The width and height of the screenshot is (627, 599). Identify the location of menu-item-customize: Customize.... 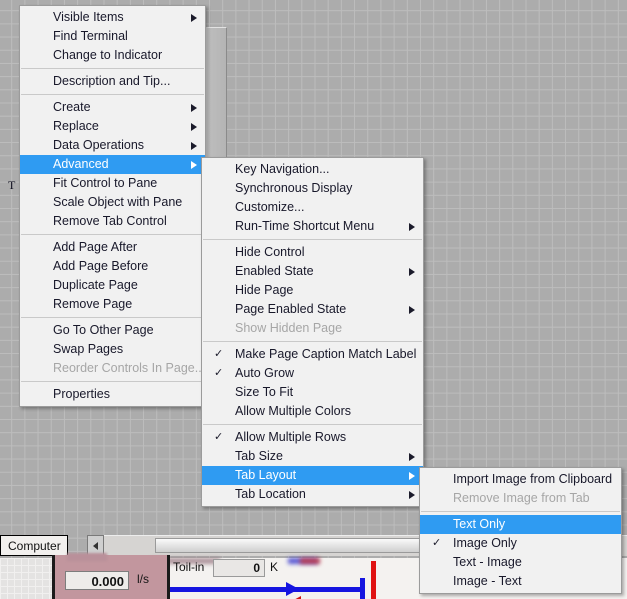
(312, 207).